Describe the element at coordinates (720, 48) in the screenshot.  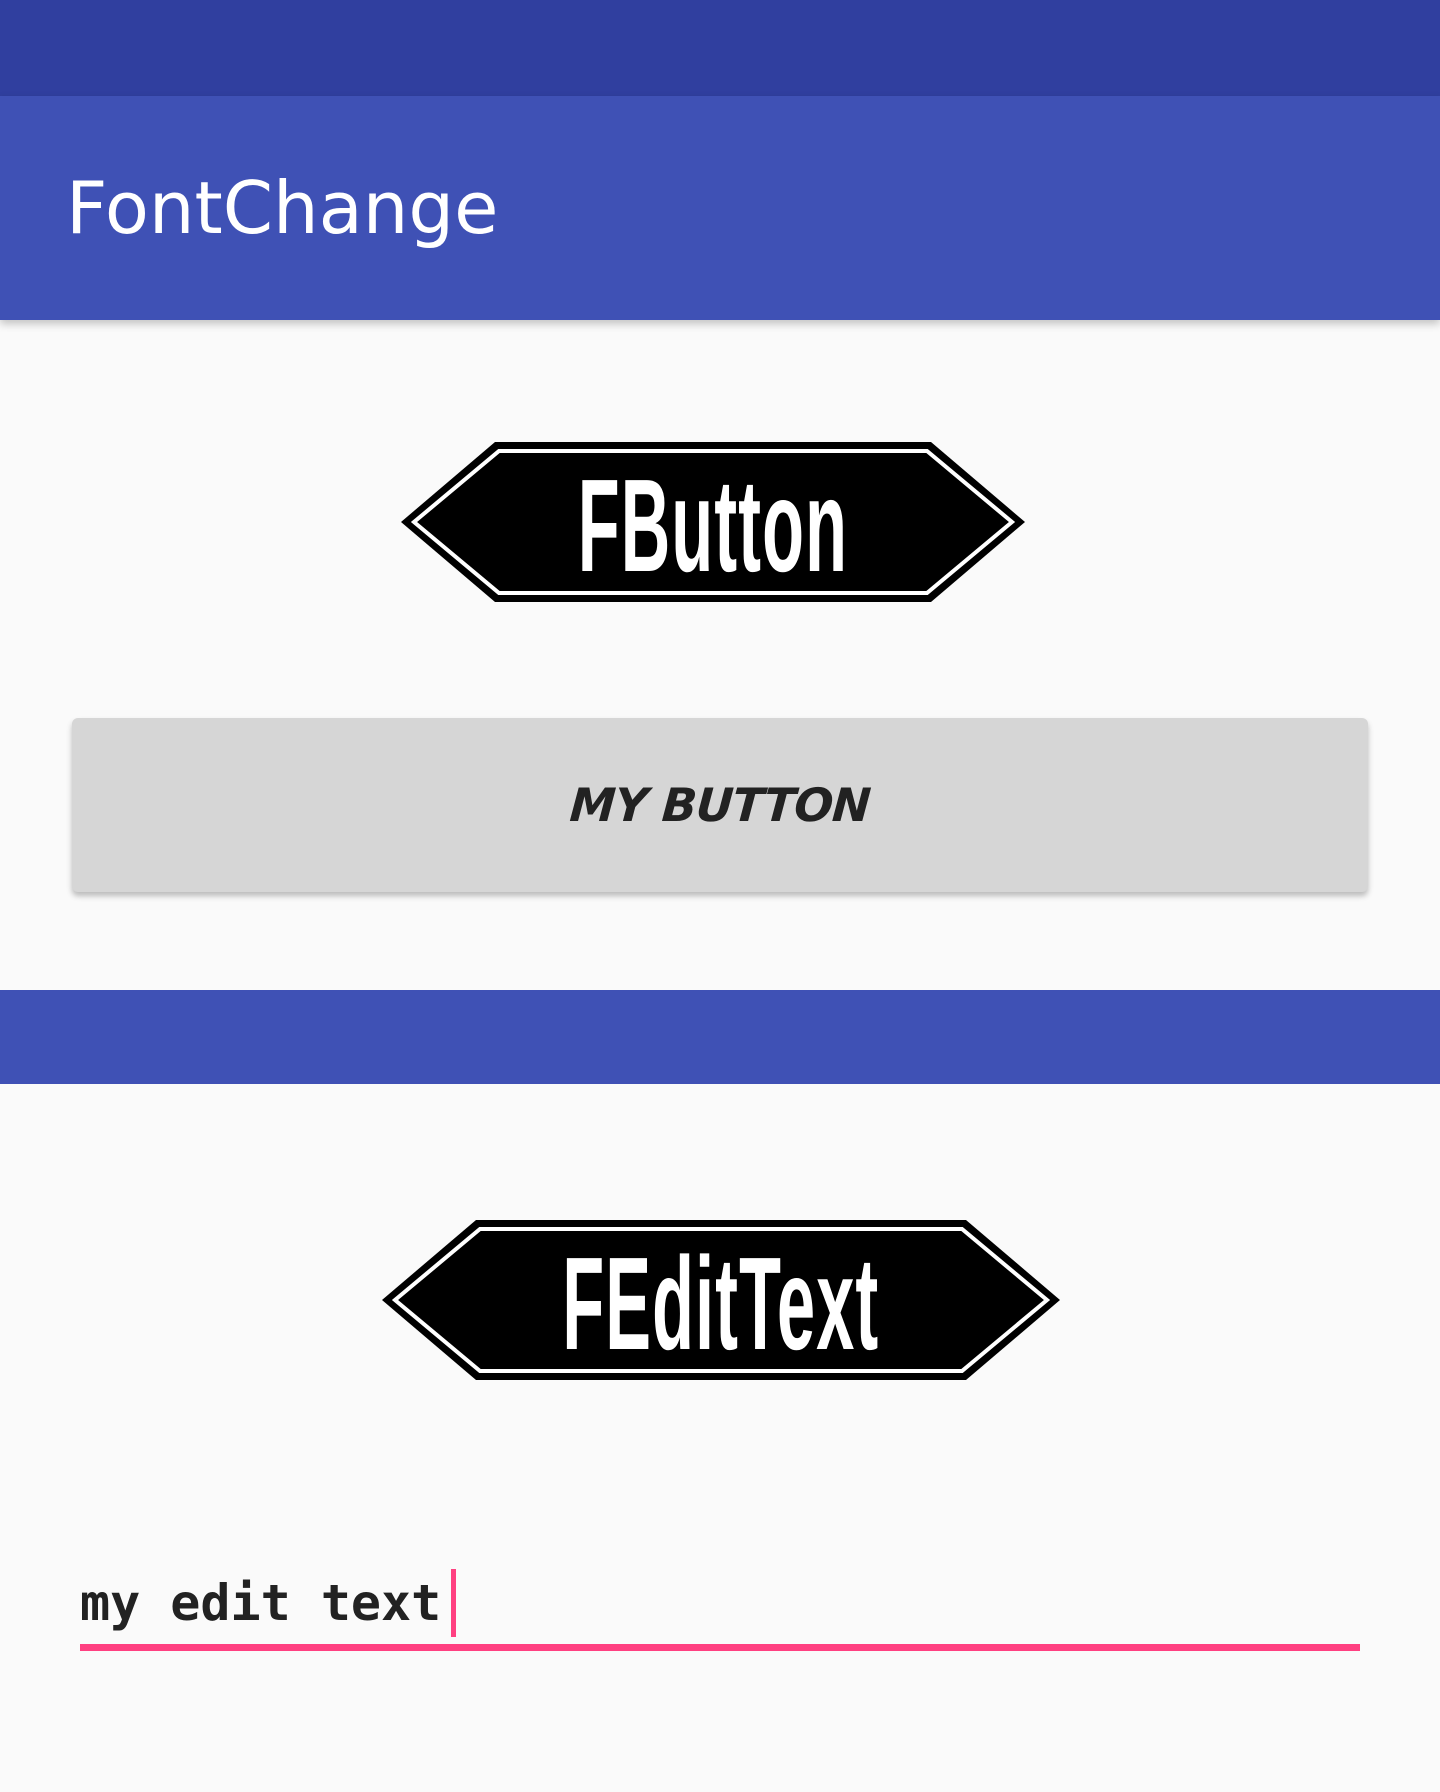
I see `status-bar` at that location.